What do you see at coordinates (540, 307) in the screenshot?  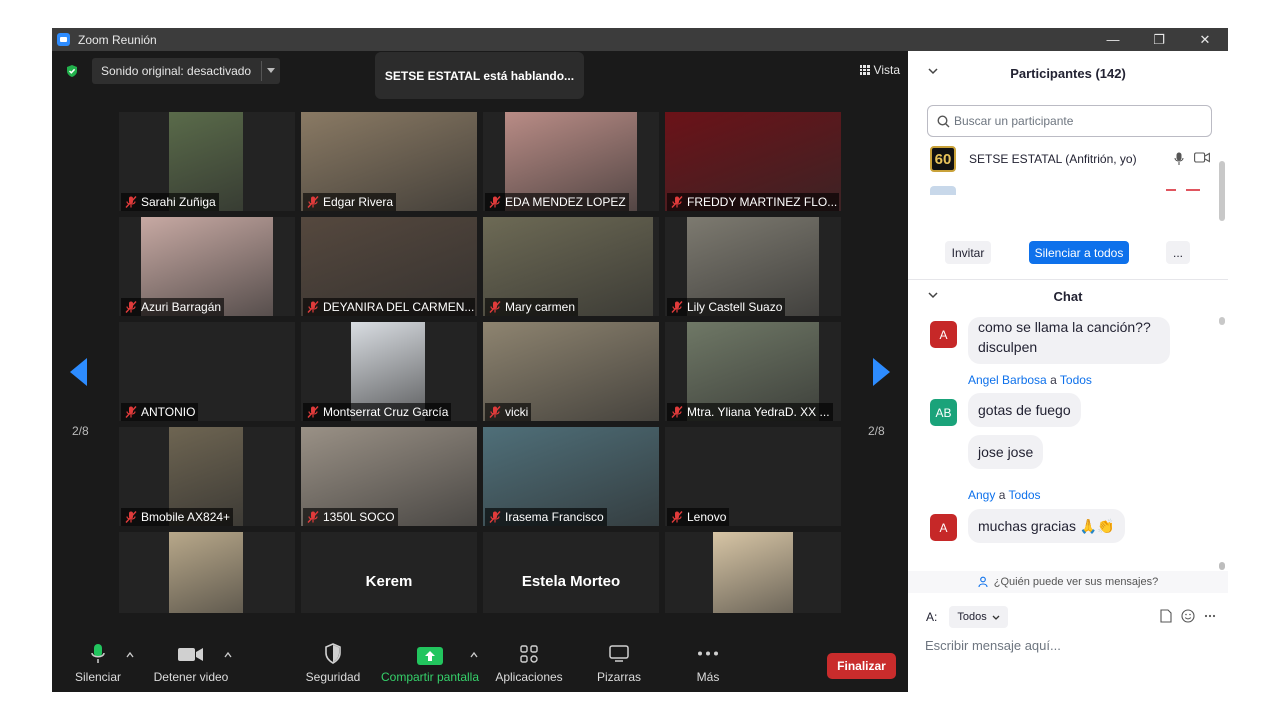 I see `participant-name: Mary carmen` at bounding box center [540, 307].